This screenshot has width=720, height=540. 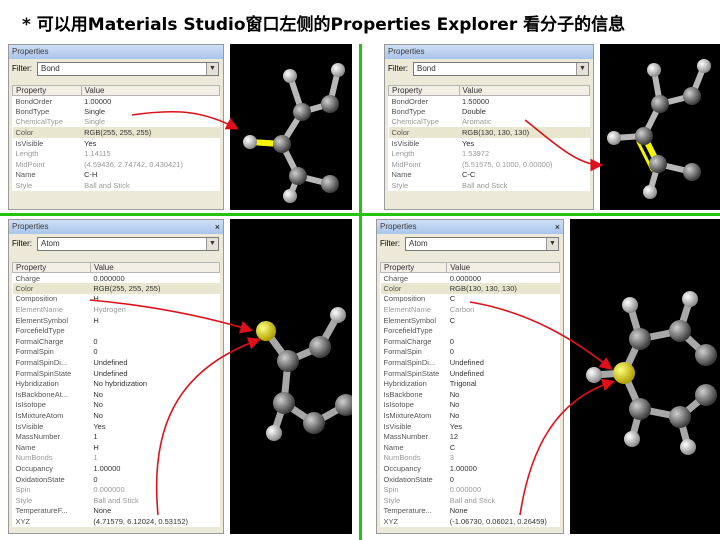 I want to click on table-row: ElementName Hydrogen, so click(x=116, y=309).